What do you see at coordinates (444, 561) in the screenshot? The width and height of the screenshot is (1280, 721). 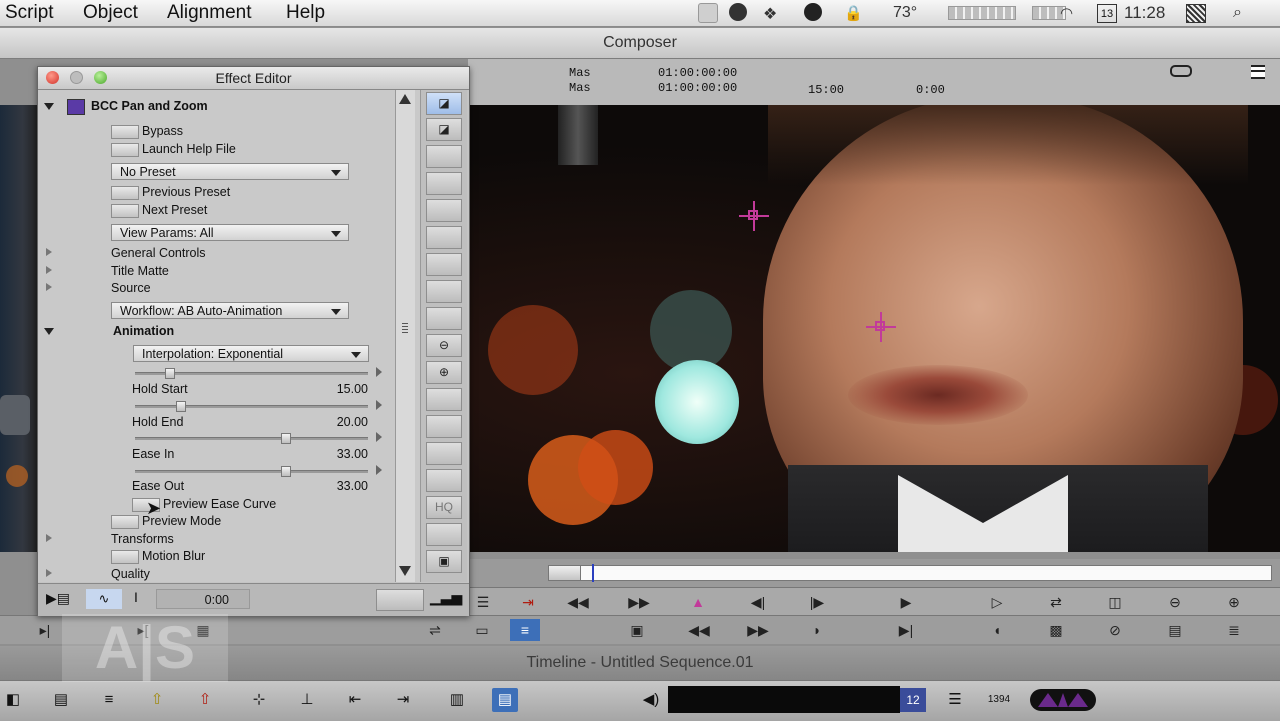 I see `render-effect-icon: ▣` at bounding box center [444, 561].